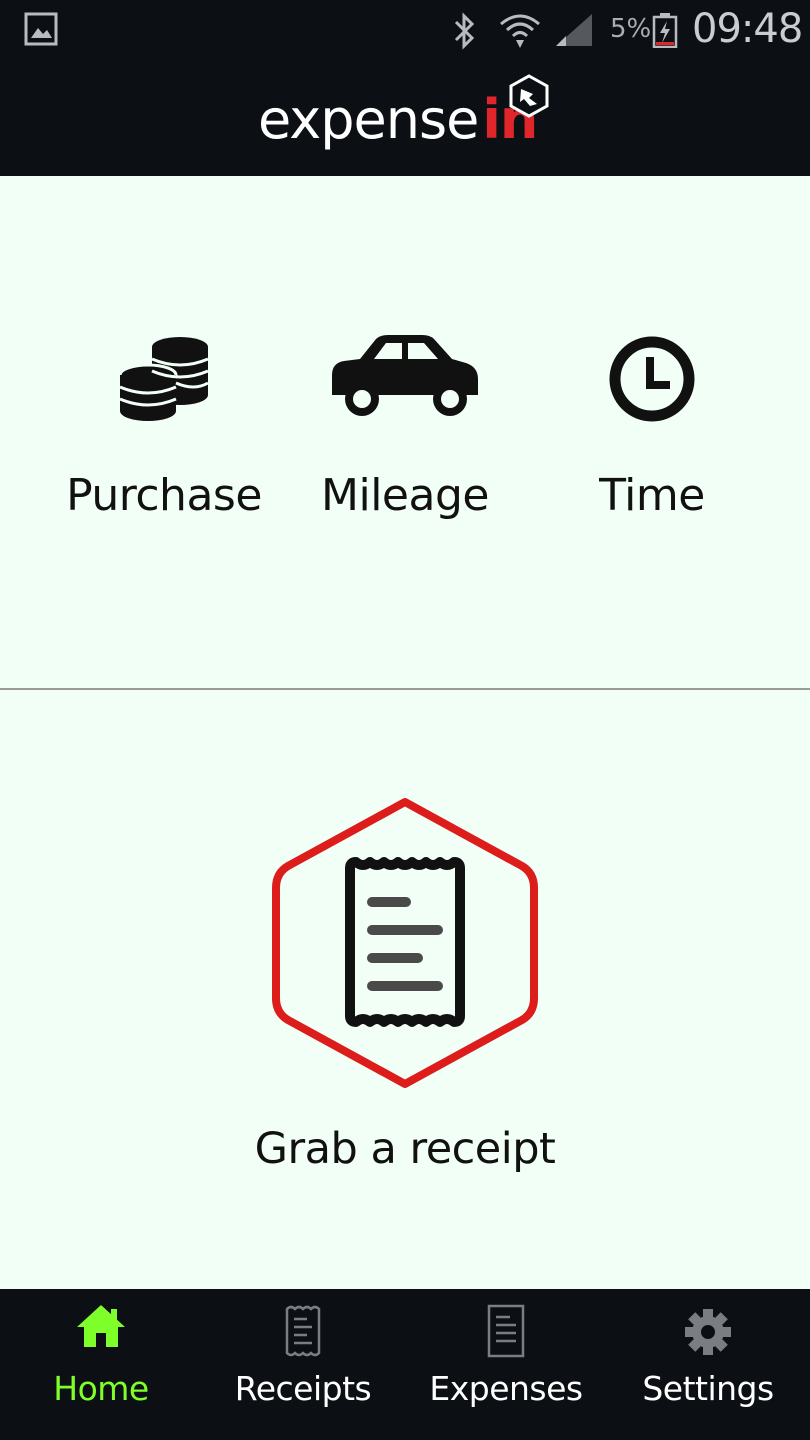 This screenshot has height=1440, width=810. Describe the element at coordinates (464, 31) in the screenshot. I see `bluetooth-icon` at that location.